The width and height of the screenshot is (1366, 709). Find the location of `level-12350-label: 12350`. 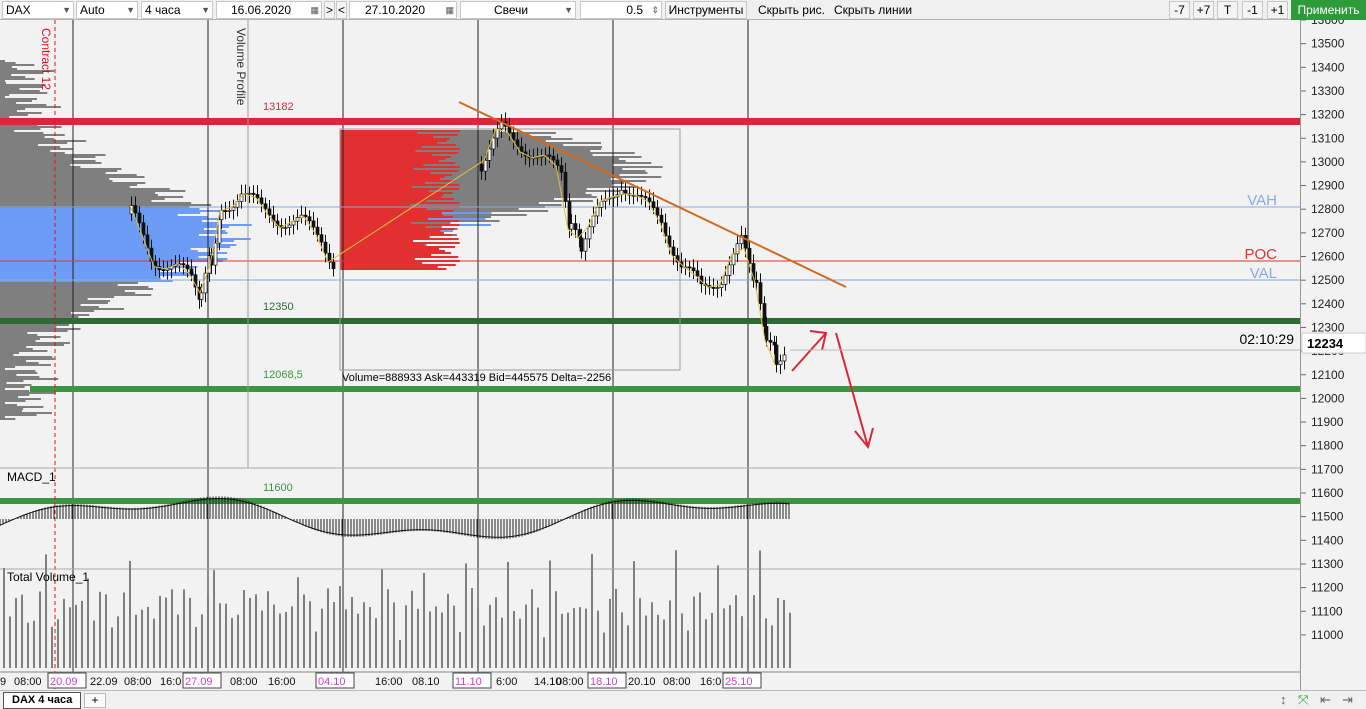

level-12350-label: 12350 is located at coordinates (278, 307).